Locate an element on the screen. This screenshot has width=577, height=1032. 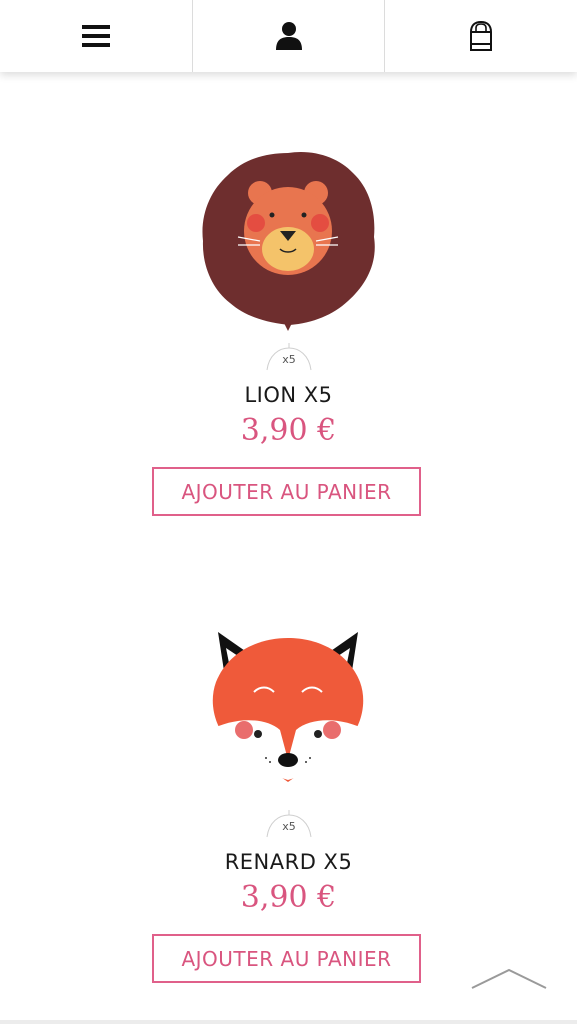
shopping-bag-icon is located at coordinates (481, 35).